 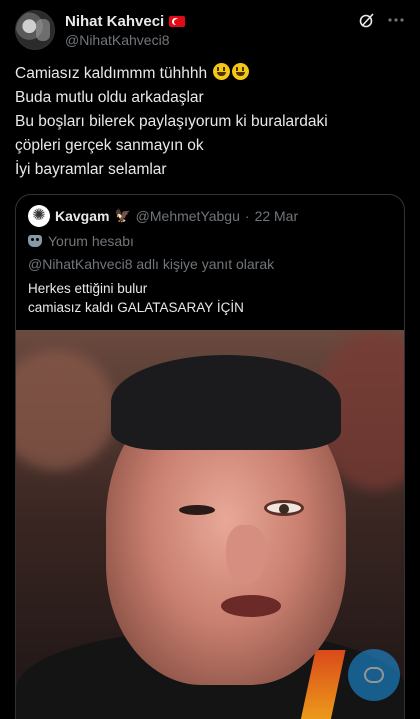 What do you see at coordinates (91, 241) in the screenshot?
I see `quoted-label-text: Yorum hesabı` at bounding box center [91, 241].